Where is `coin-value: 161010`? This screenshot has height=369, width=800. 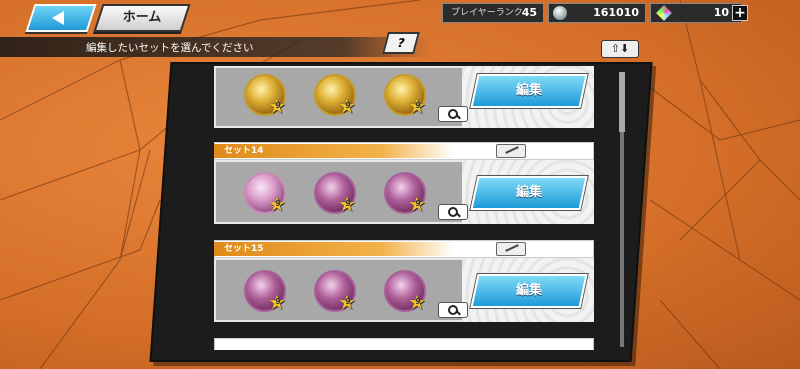
coin-value: 161010 is located at coordinates (616, 12).